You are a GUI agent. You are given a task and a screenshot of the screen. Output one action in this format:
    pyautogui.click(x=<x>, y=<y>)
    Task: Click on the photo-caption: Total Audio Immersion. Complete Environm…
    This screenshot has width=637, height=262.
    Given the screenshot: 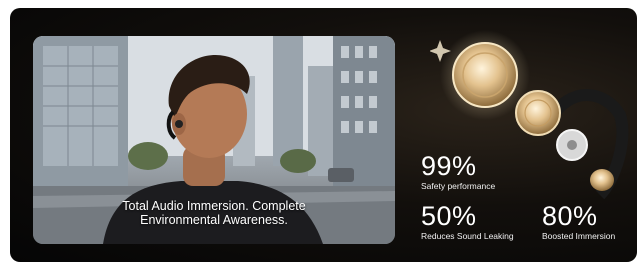 What is the action you would take?
    pyautogui.click(x=214, y=213)
    